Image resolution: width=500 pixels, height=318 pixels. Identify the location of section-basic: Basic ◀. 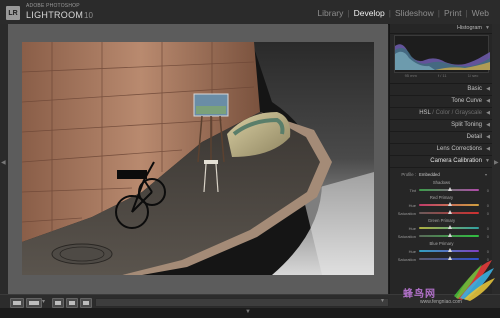
(441, 90).